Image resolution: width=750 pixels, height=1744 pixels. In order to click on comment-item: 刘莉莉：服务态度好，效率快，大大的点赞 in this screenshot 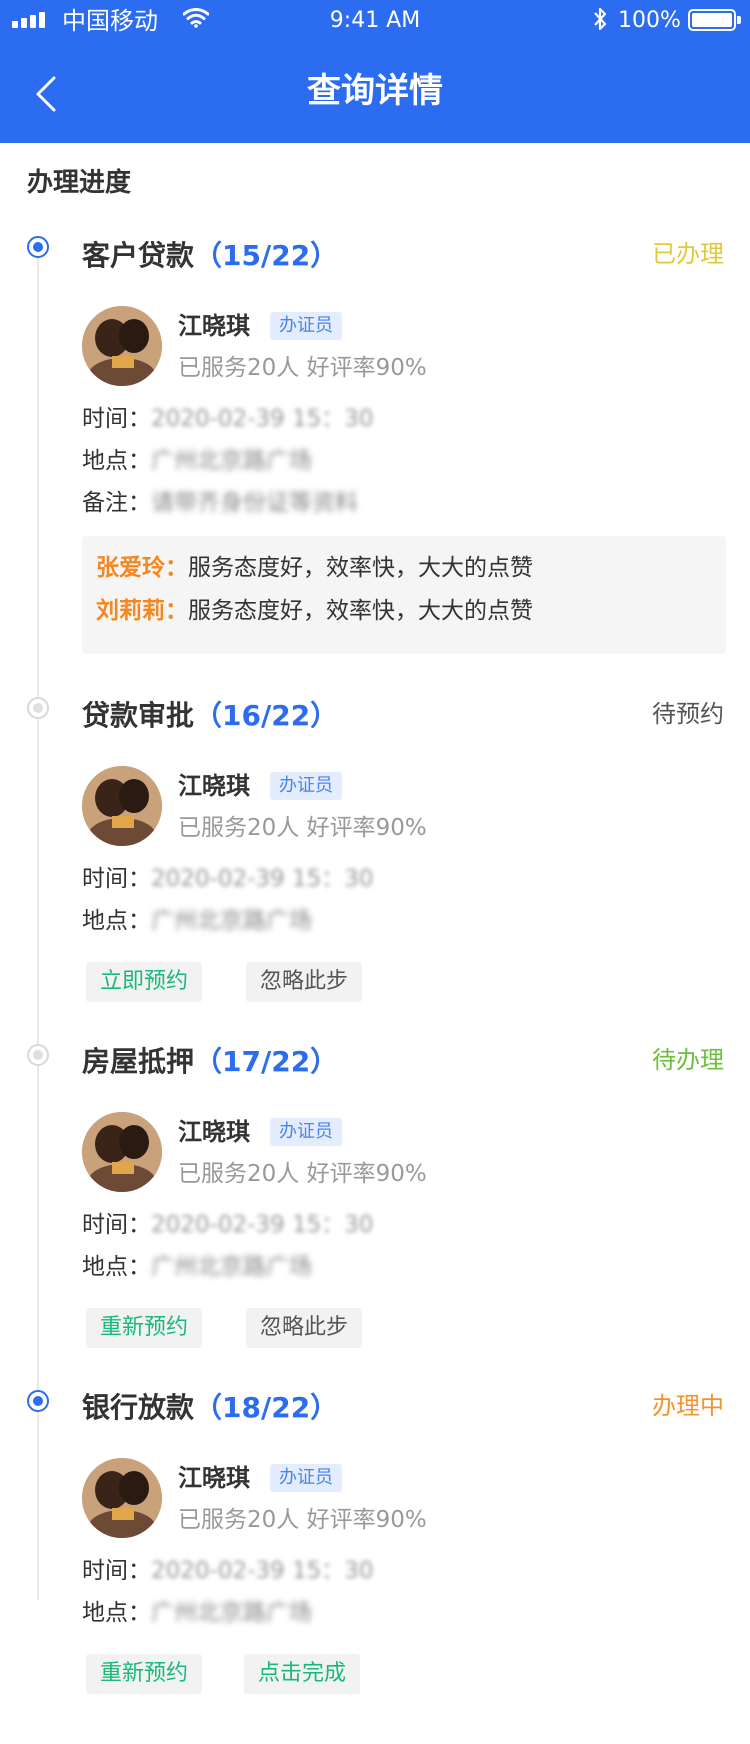, I will do `click(314, 611)`.